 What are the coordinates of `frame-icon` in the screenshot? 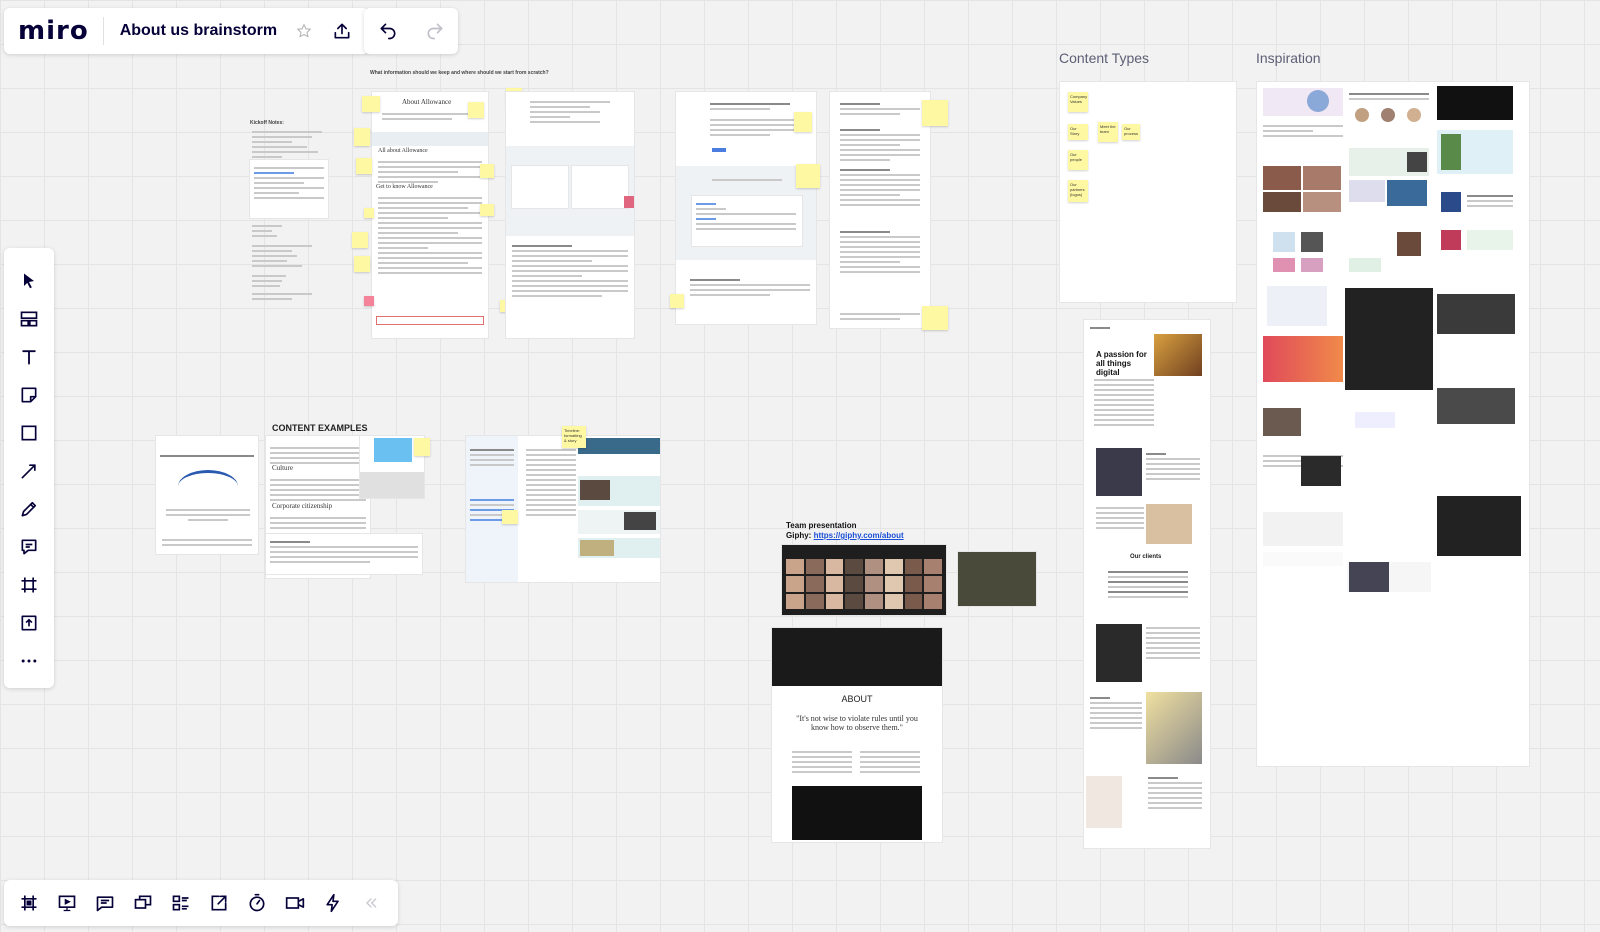 It's located at (29, 585).